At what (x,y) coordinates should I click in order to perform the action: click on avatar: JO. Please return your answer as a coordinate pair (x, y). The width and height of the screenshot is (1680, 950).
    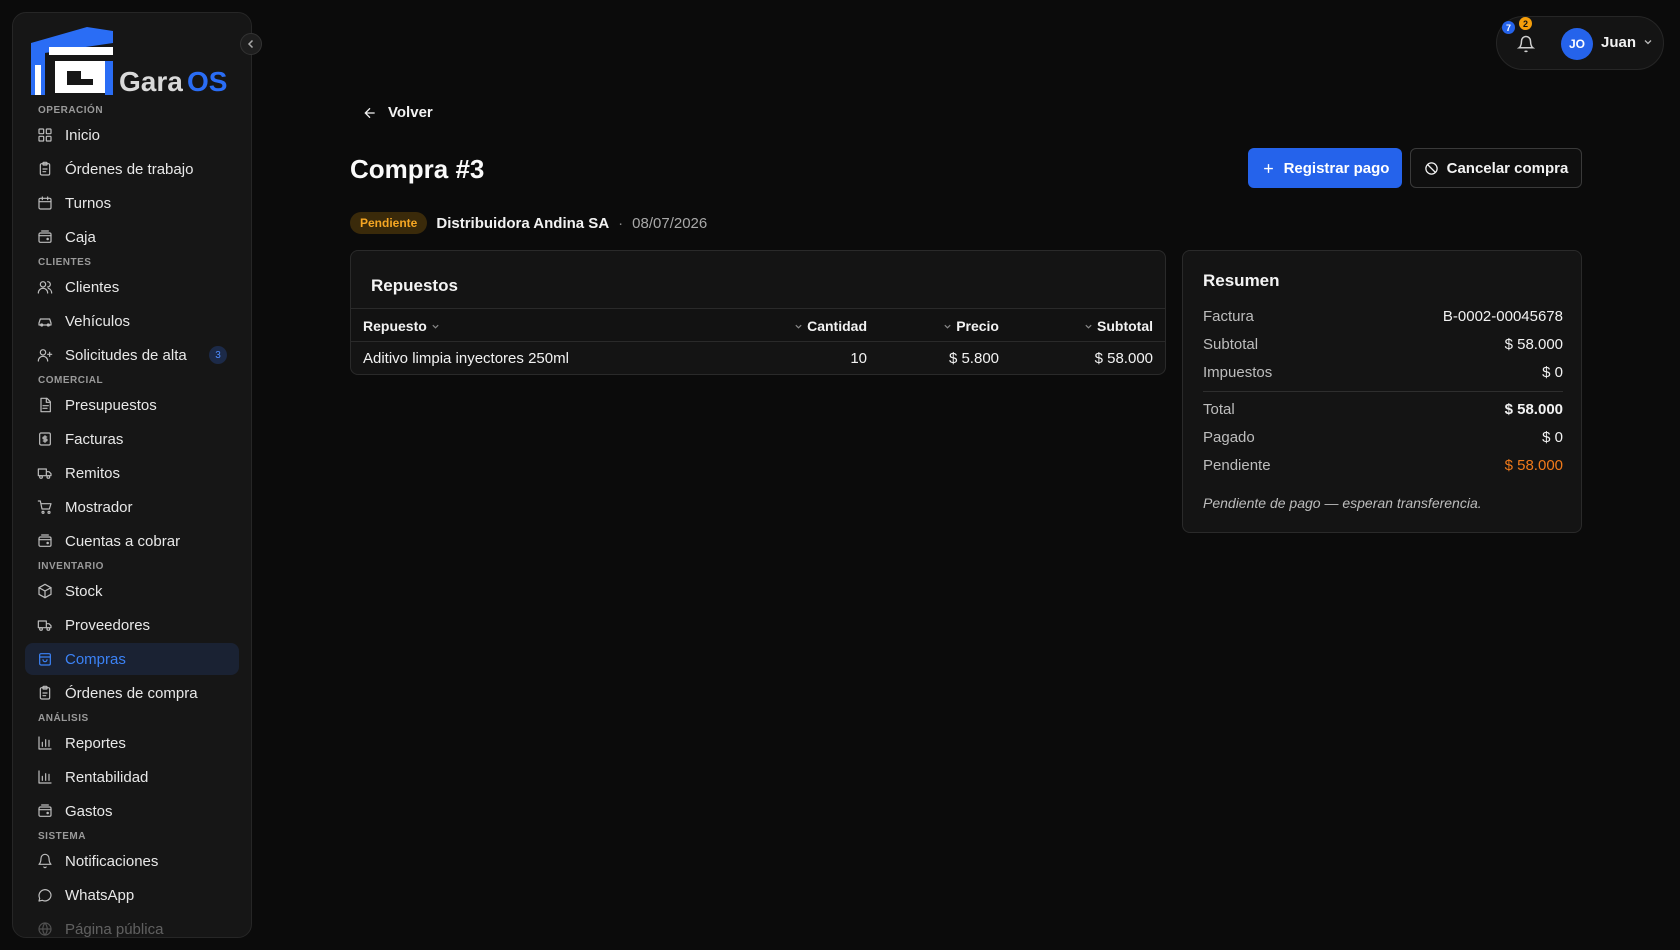
    Looking at the image, I should click on (1577, 44).